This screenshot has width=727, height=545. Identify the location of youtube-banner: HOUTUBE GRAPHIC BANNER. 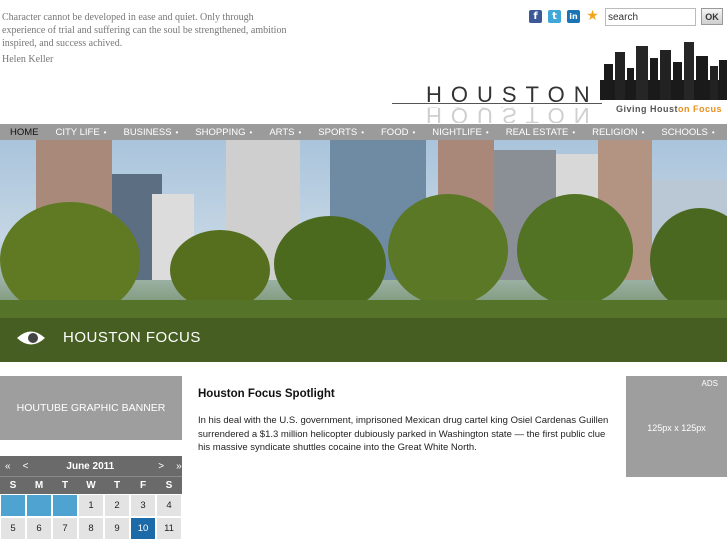
(91, 408).